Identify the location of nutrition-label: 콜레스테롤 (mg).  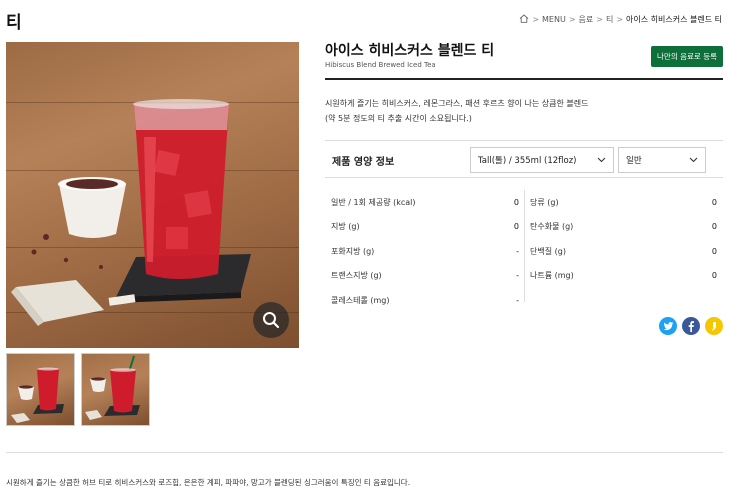
(360, 300).